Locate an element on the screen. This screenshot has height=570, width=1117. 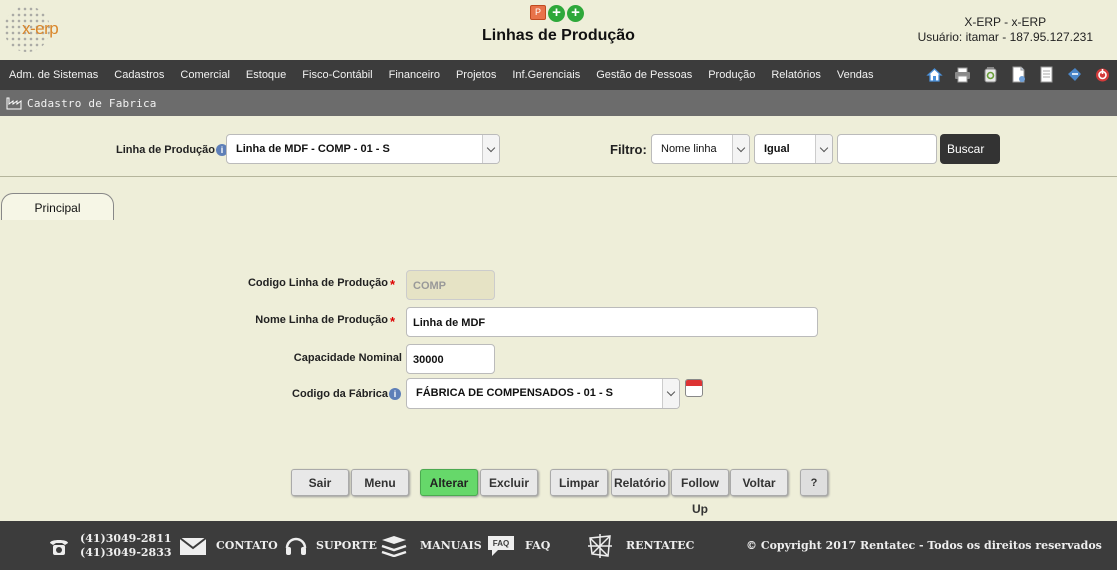
faq-icon: FAQ is located at coordinates (501, 545).